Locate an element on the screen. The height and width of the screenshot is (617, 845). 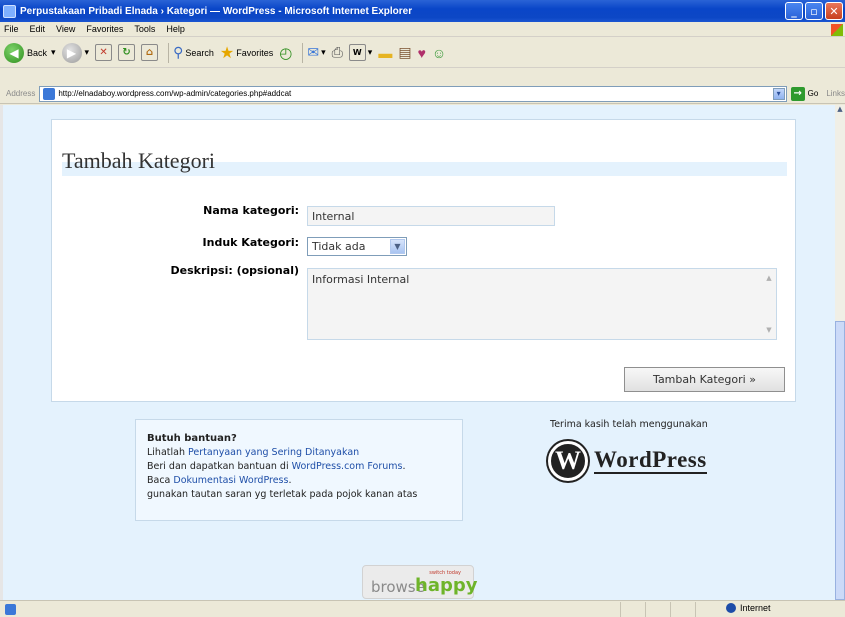
scroll-down-icon: ▼ is located at coordinates (769, 330).